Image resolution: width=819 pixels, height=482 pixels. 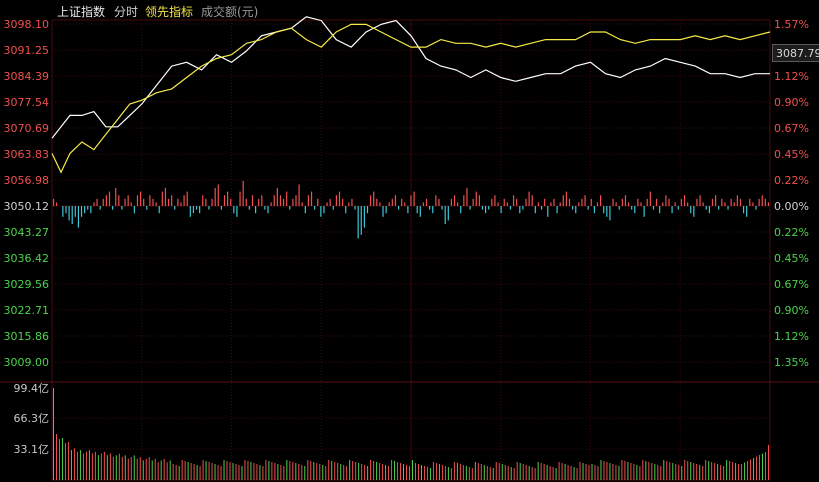 I want to click on price-tick-label: 3029.56, so click(x=27, y=284).